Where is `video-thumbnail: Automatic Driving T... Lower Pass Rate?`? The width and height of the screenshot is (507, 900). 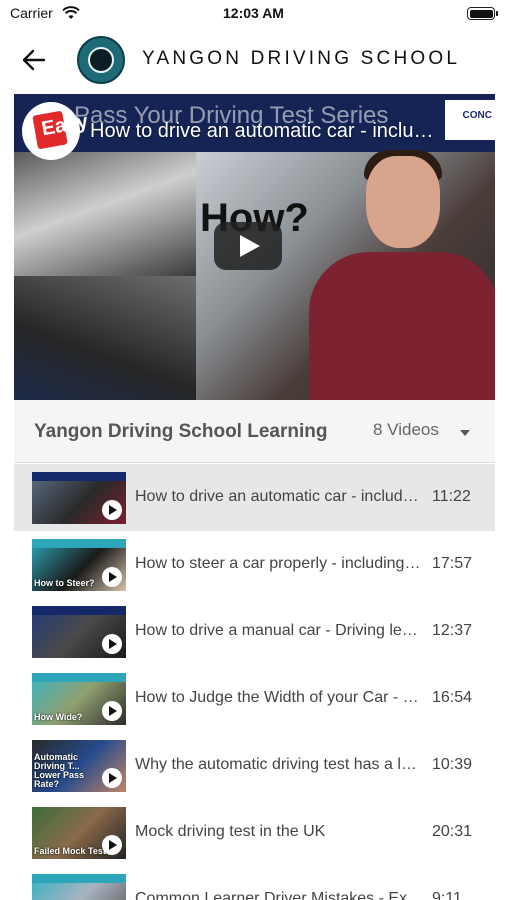
video-thumbnail: Automatic Driving T... Lower Pass Rate? is located at coordinates (79, 766).